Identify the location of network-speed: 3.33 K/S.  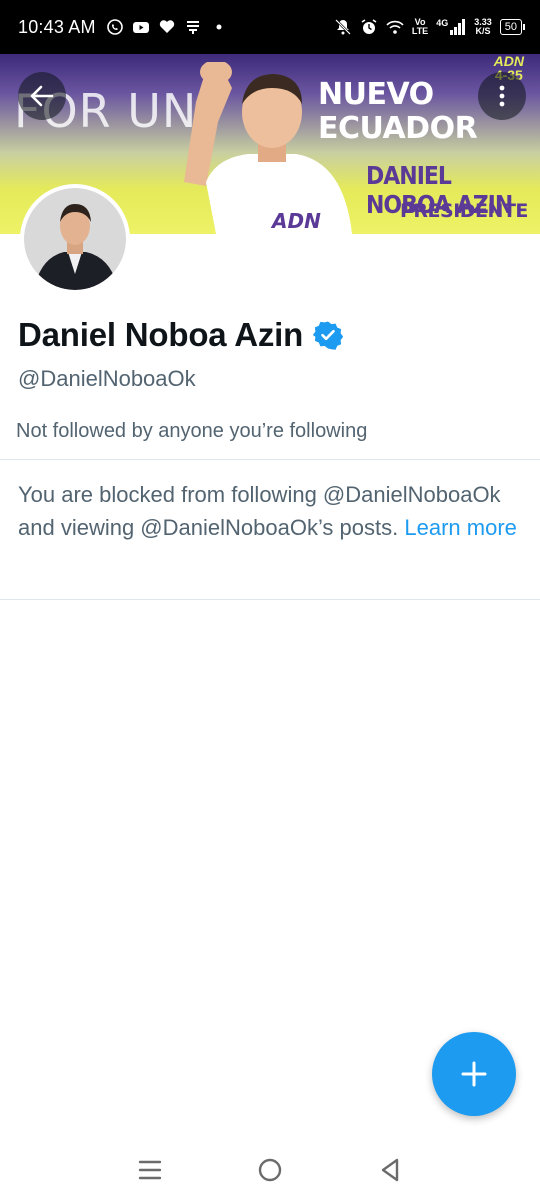
(483, 27).